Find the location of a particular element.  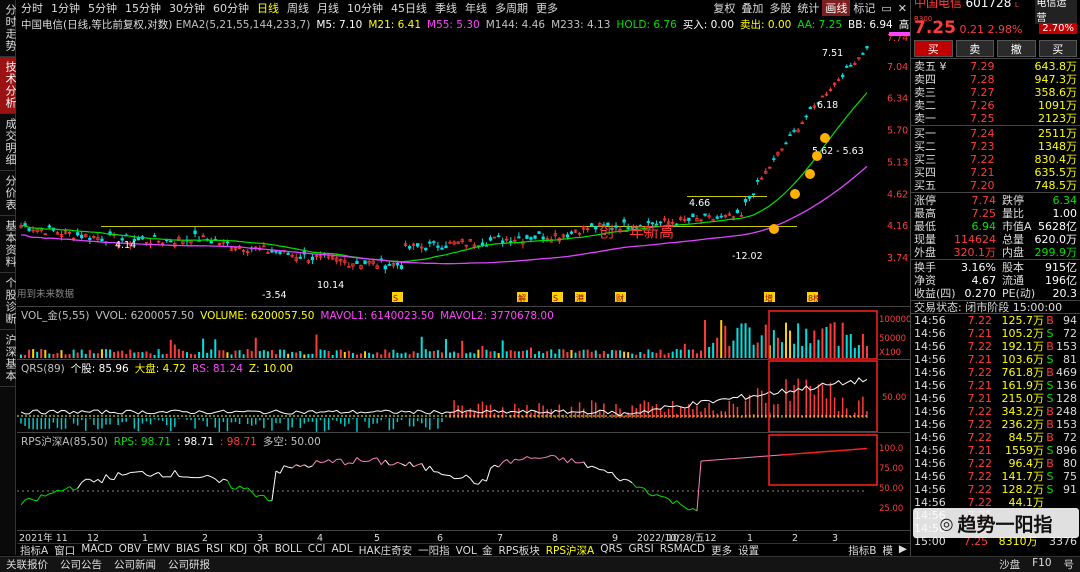

sidebar-tab: 个股诊断 is located at coordinates (8, 301).